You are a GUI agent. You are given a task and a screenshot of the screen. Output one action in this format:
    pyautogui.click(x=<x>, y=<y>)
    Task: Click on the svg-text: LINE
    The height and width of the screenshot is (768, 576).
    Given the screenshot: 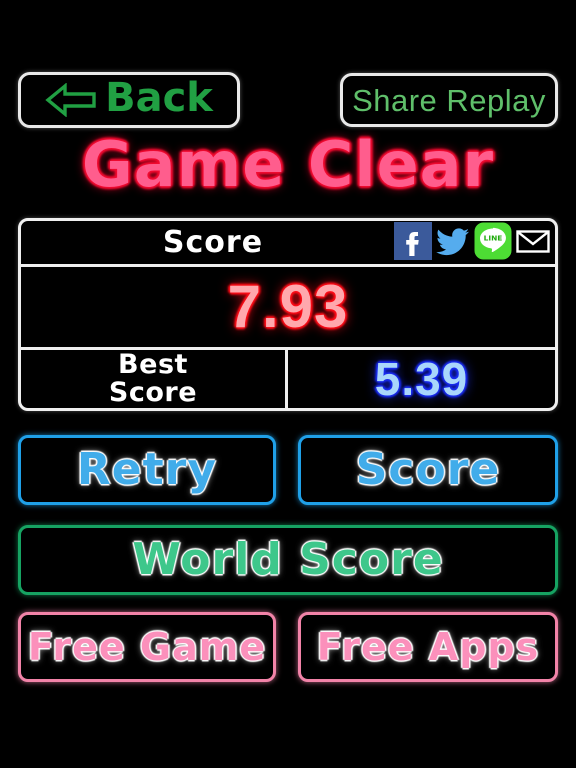 What is the action you would take?
    pyautogui.click(x=493, y=238)
    